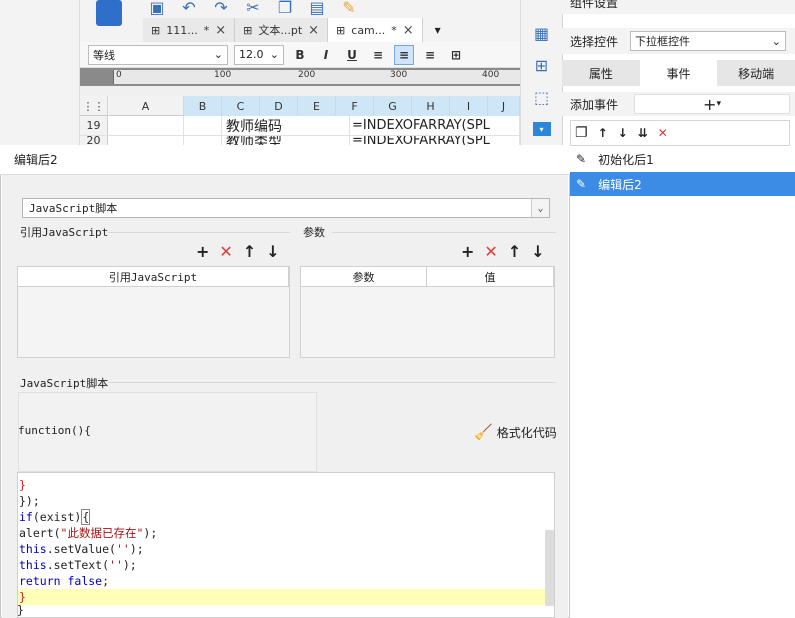 The image size is (795, 618). I want to click on dialog-title: 编辑后2, so click(285, 160).